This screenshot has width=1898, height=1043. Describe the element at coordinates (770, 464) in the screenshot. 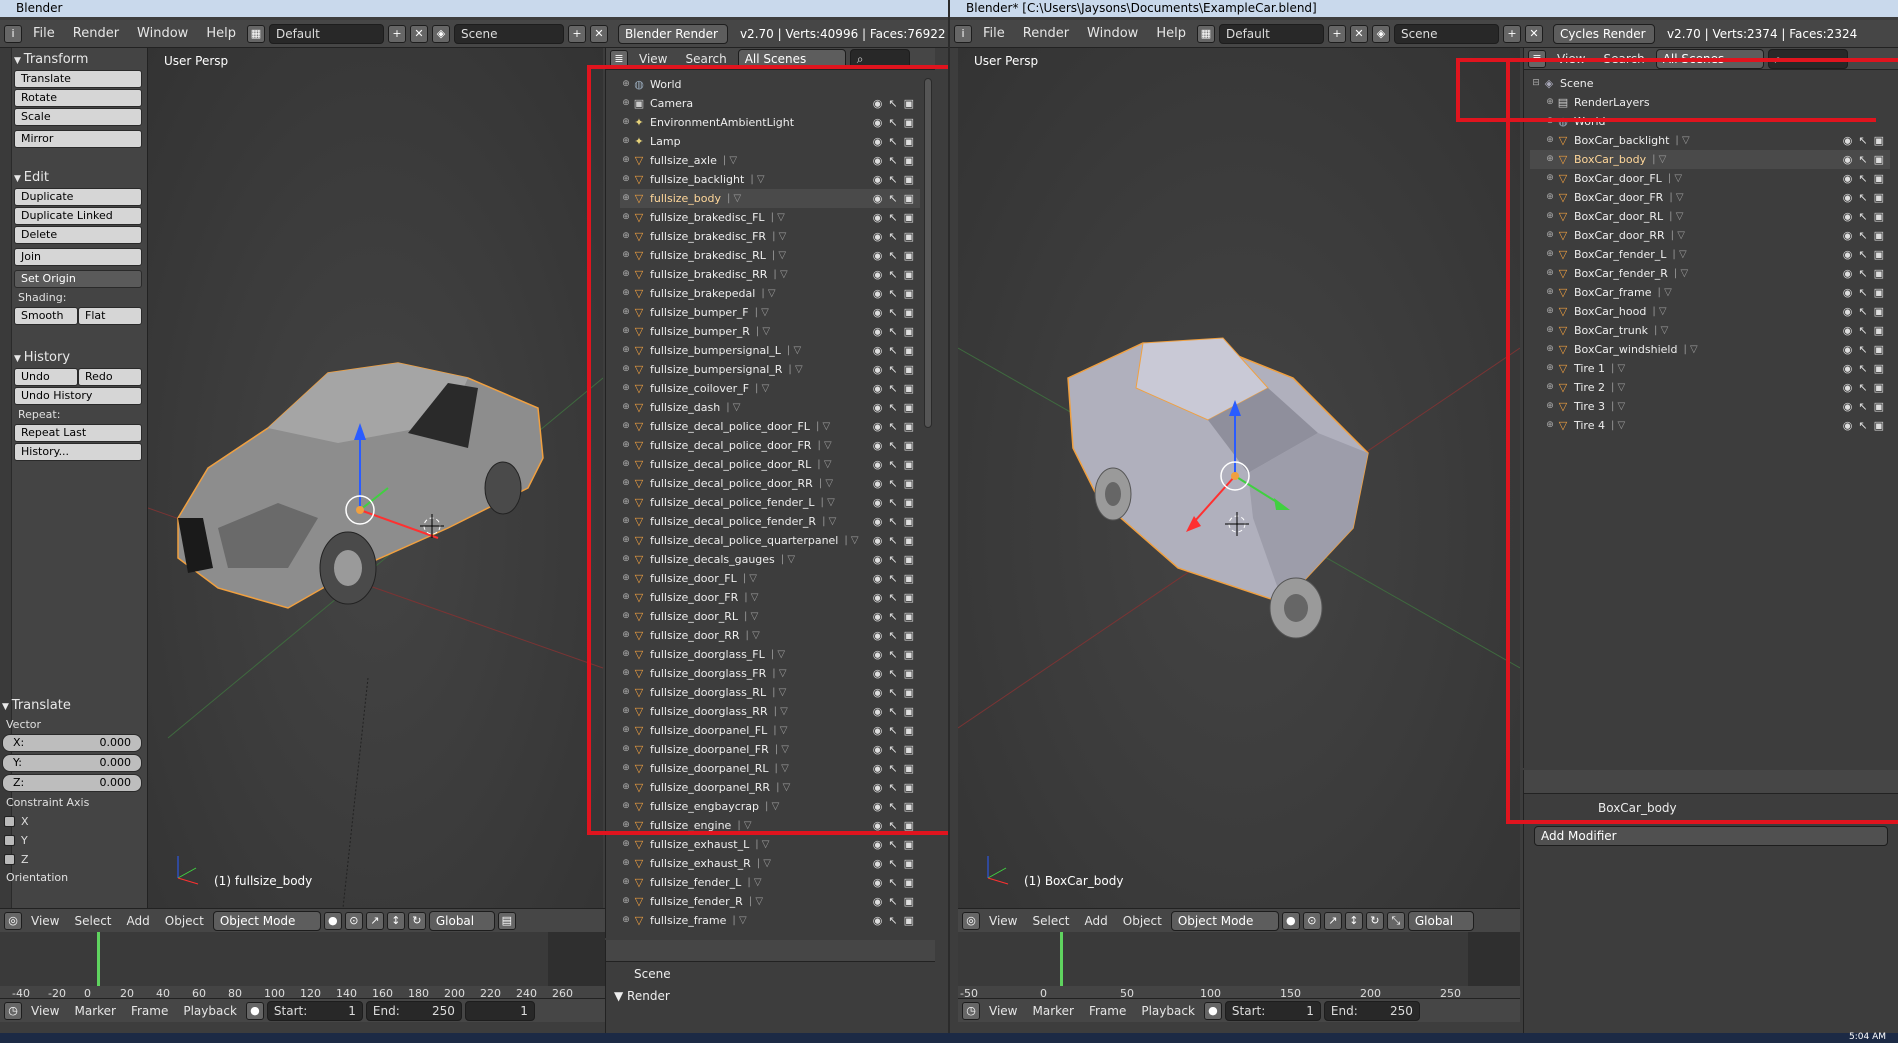

I see `outliner-row: ⊕ ▽ fullsize_decal_police_door_RL | ▽ ◉ ↖ ▣` at that location.